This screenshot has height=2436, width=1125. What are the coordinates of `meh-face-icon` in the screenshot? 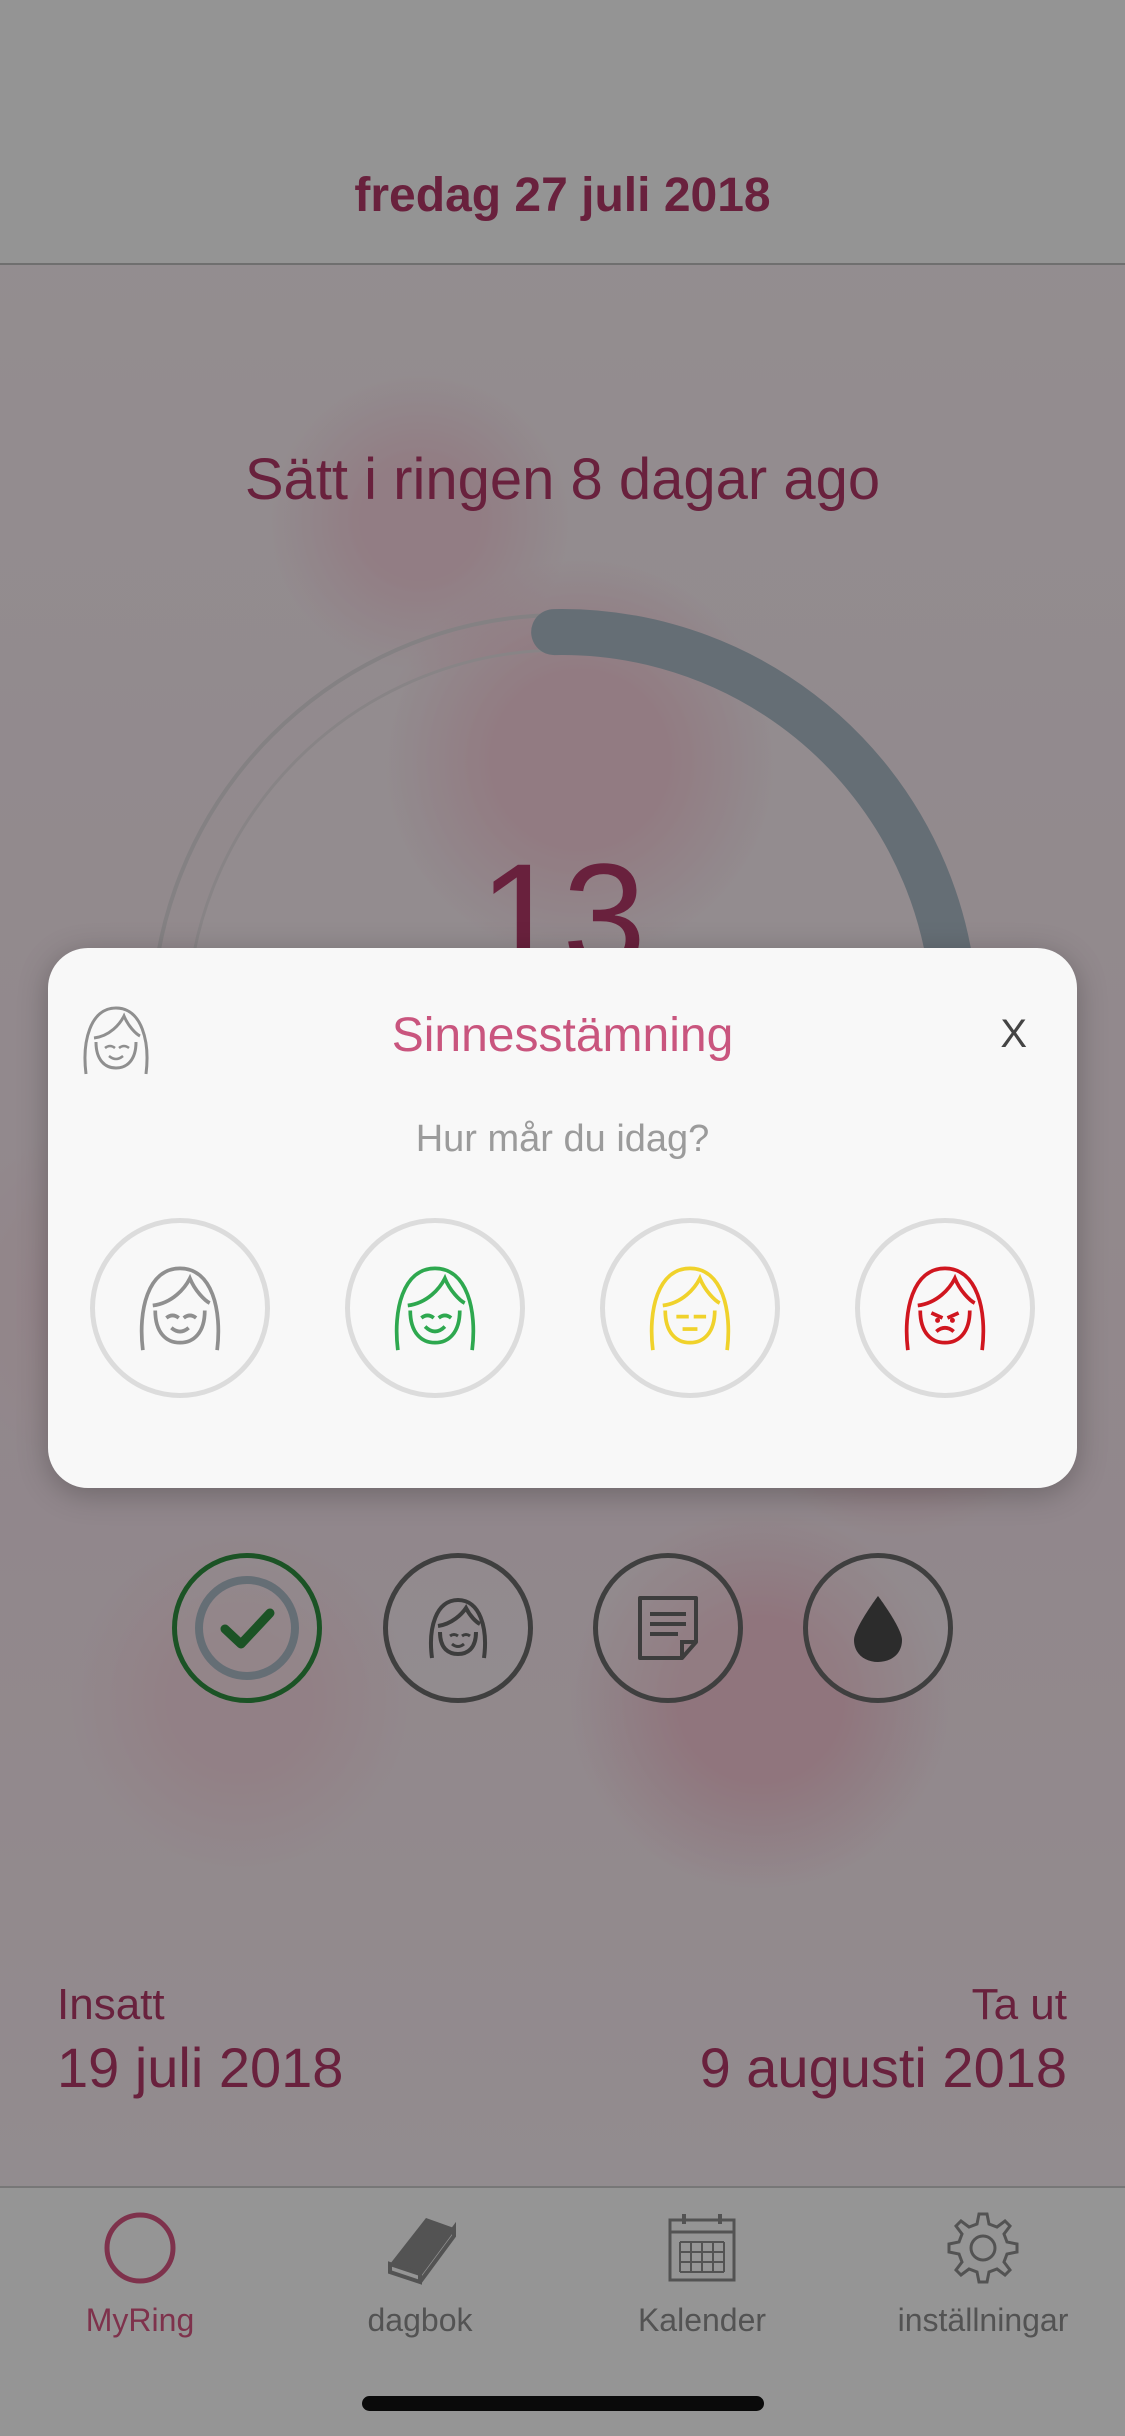 It's located at (690, 1308).